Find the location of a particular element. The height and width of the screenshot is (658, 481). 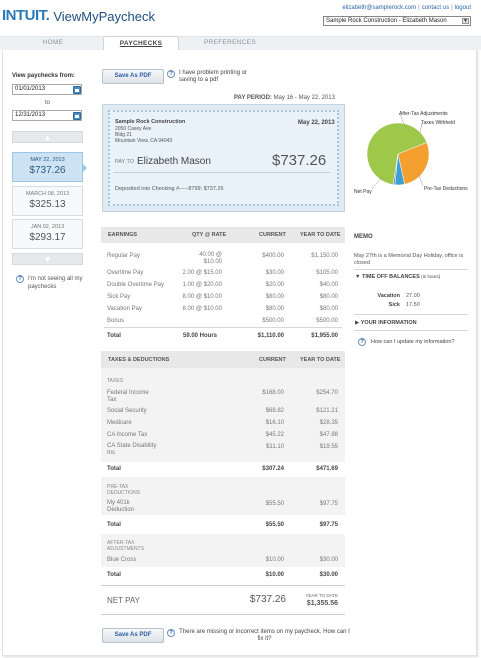

collapse-triangle-icon: ▶ is located at coordinates (357, 323).